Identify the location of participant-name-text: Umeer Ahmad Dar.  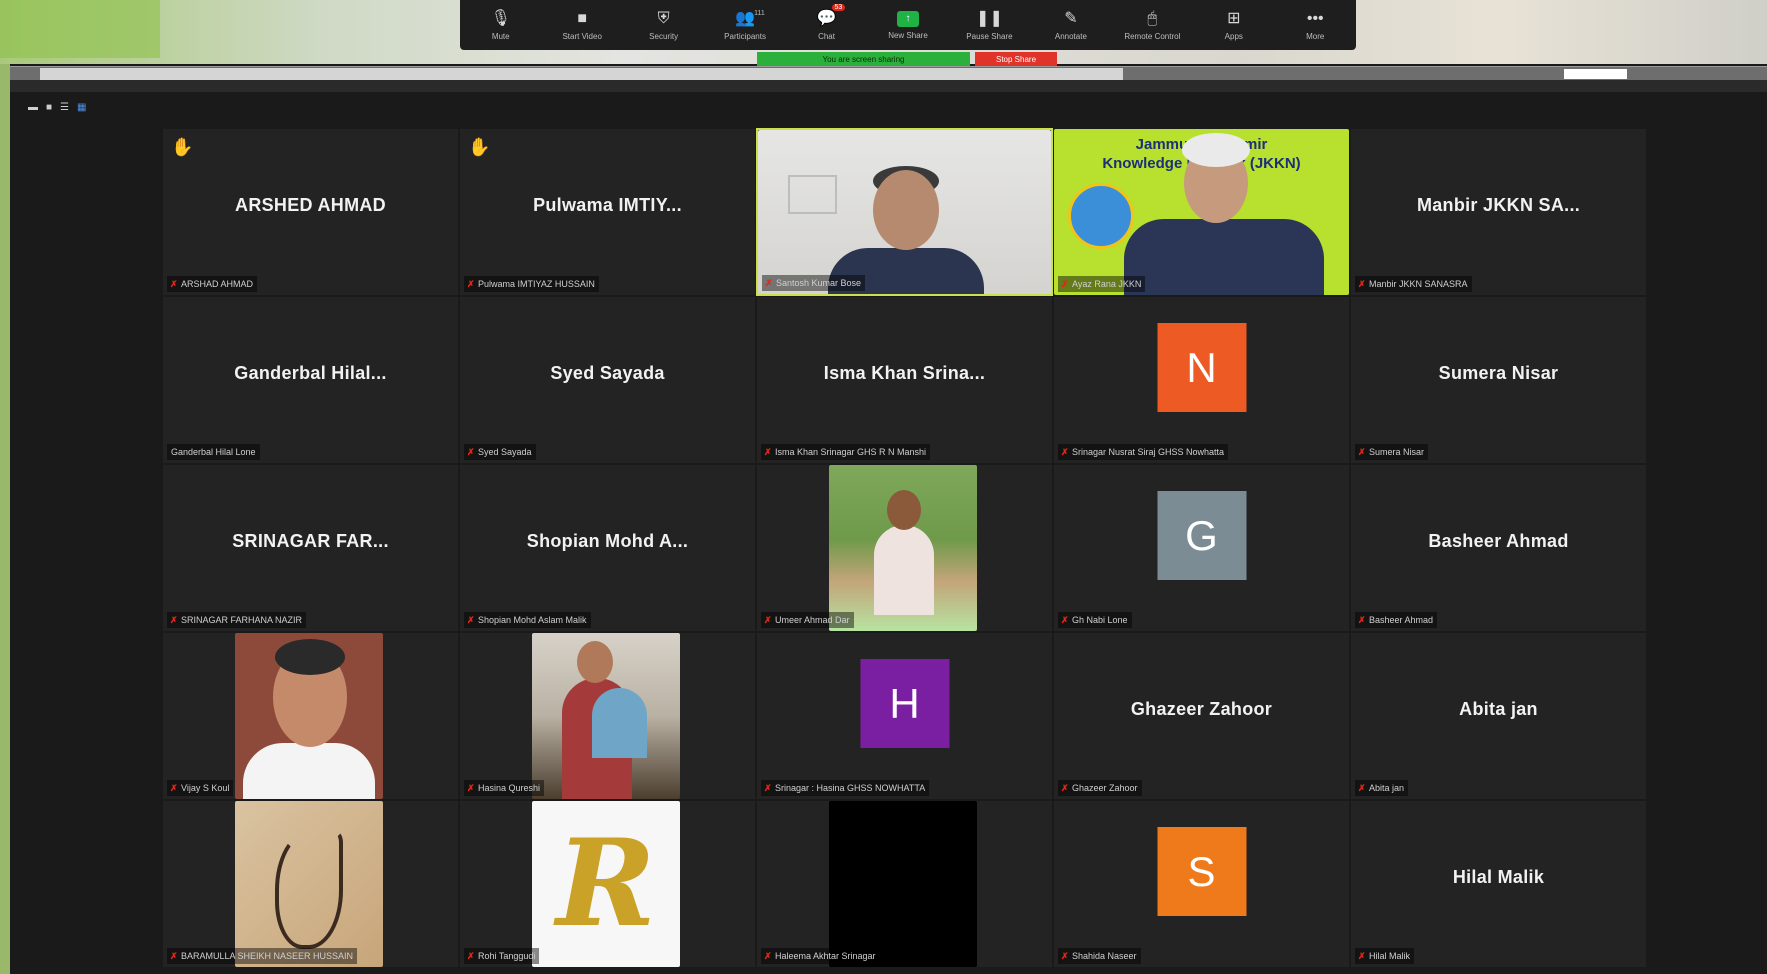
(812, 620).